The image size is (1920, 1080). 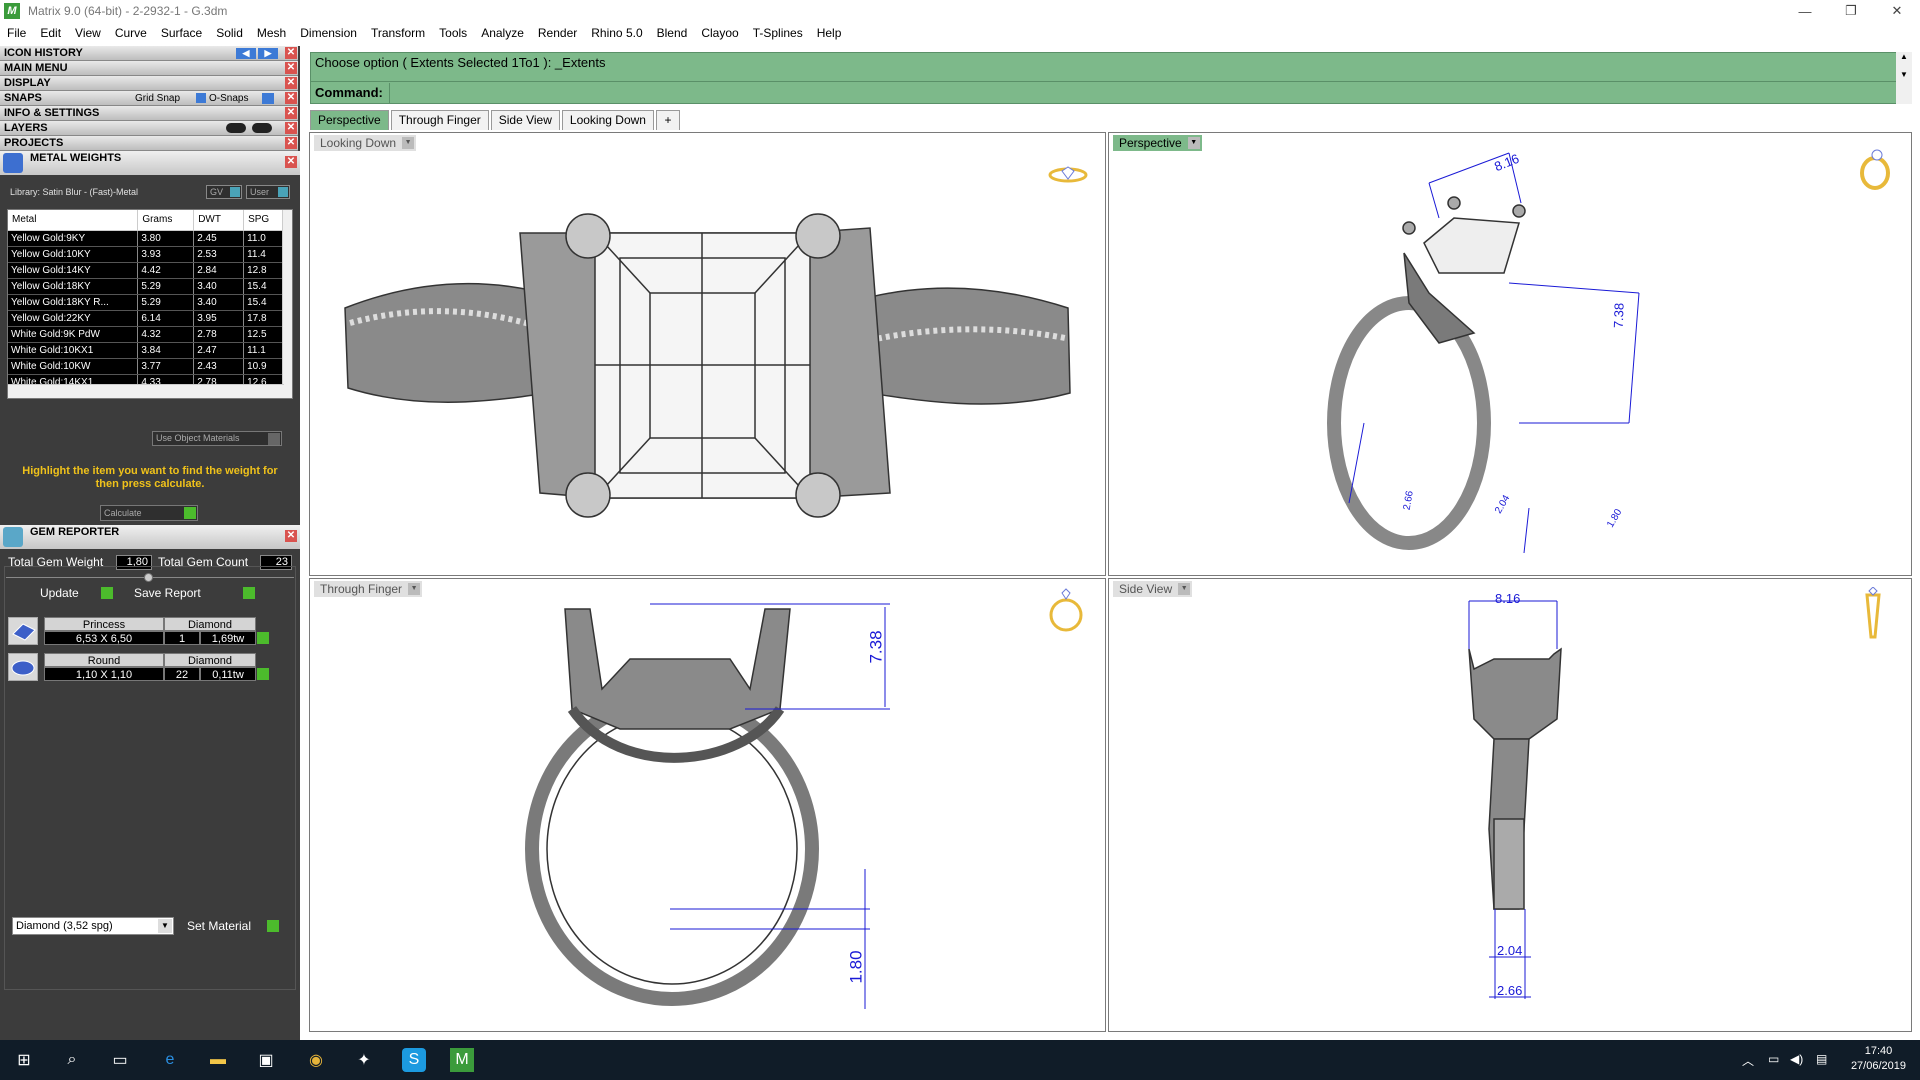 What do you see at coordinates (149, 113) in the screenshot?
I see `panel-info-settings: INFO & SETTINGS ✕` at bounding box center [149, 113].